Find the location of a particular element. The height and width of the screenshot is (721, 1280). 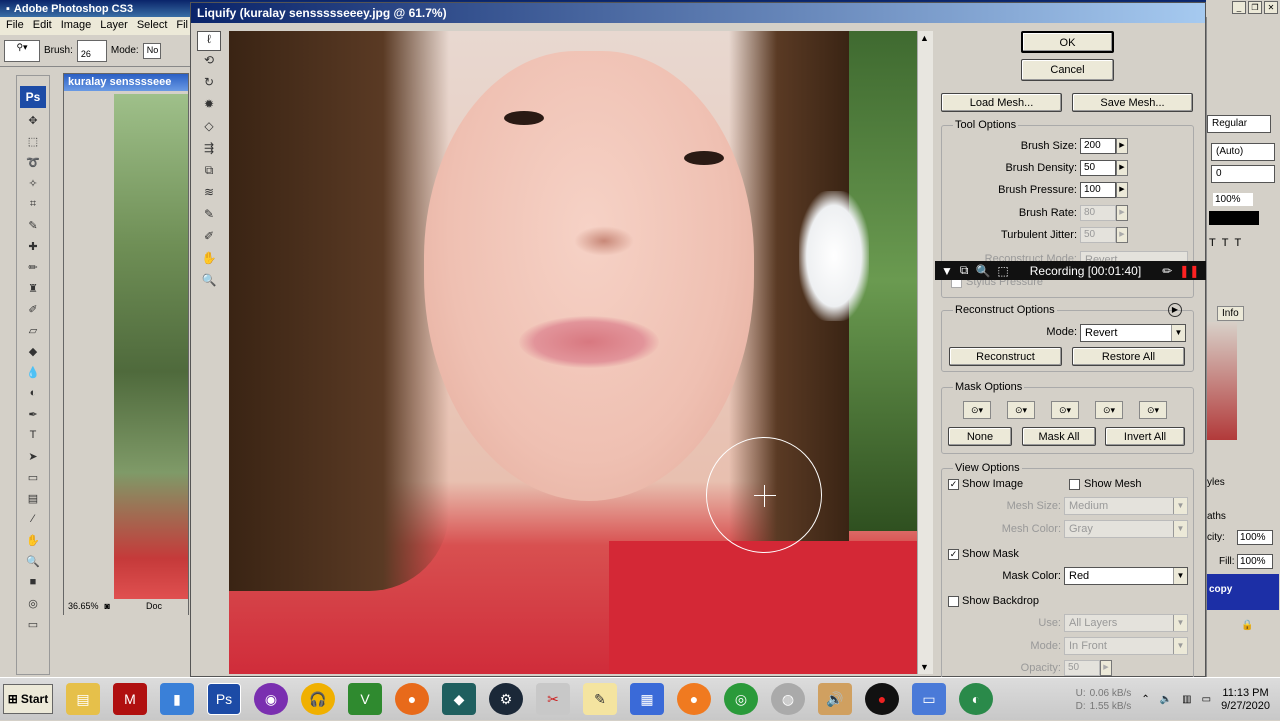

color-swatches-icon: ■ is located at coordinates (33, 585).